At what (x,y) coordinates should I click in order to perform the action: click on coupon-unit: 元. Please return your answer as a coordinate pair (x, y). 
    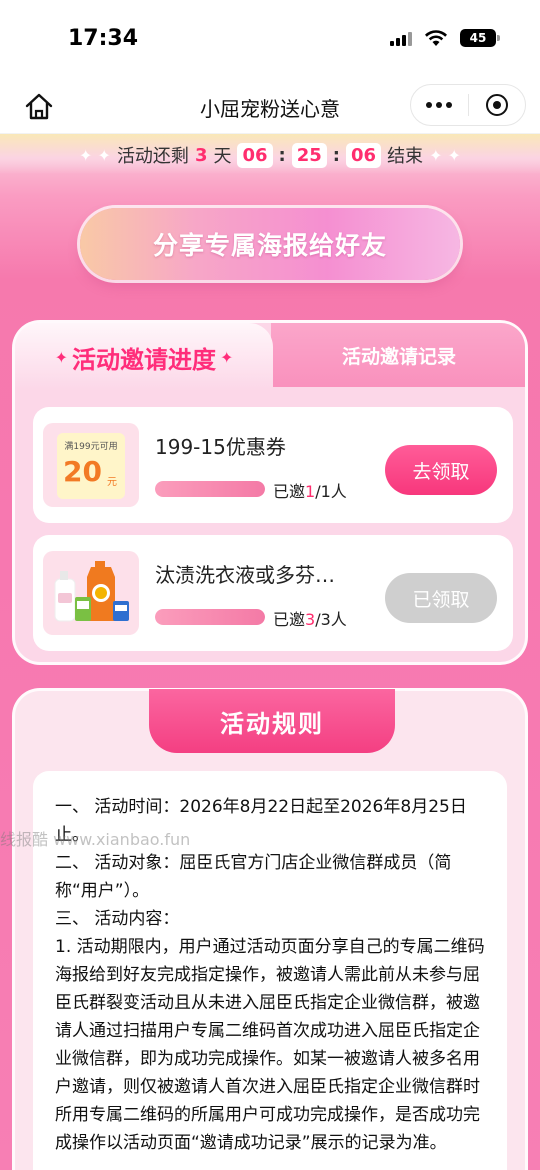
    Looking at the image, I should click on (112, 482).